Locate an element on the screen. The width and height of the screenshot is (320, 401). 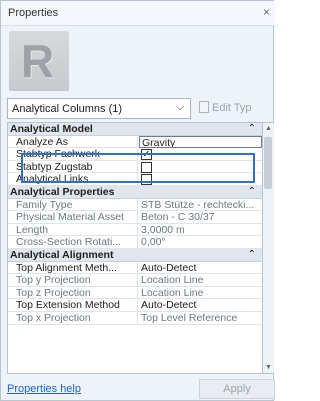
property-name: Stabtyp Fachwerk is located at coordinates (73, 154).